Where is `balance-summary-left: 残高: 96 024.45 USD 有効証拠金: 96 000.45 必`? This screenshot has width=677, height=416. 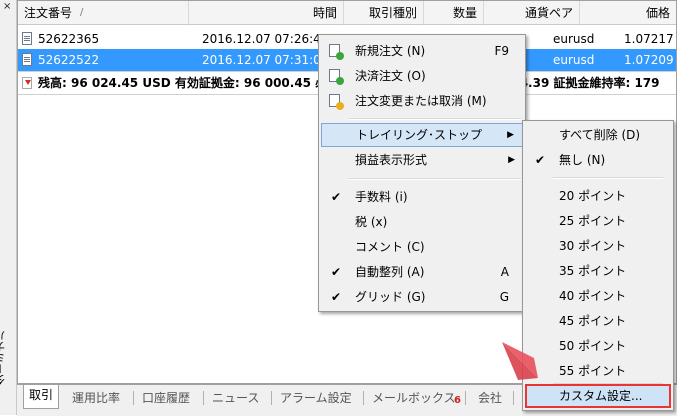
balance-summary-left: 残高: 96 024.45 USD 有効証拠金: 96 000.45 必 is located at coordinates (178, 83).